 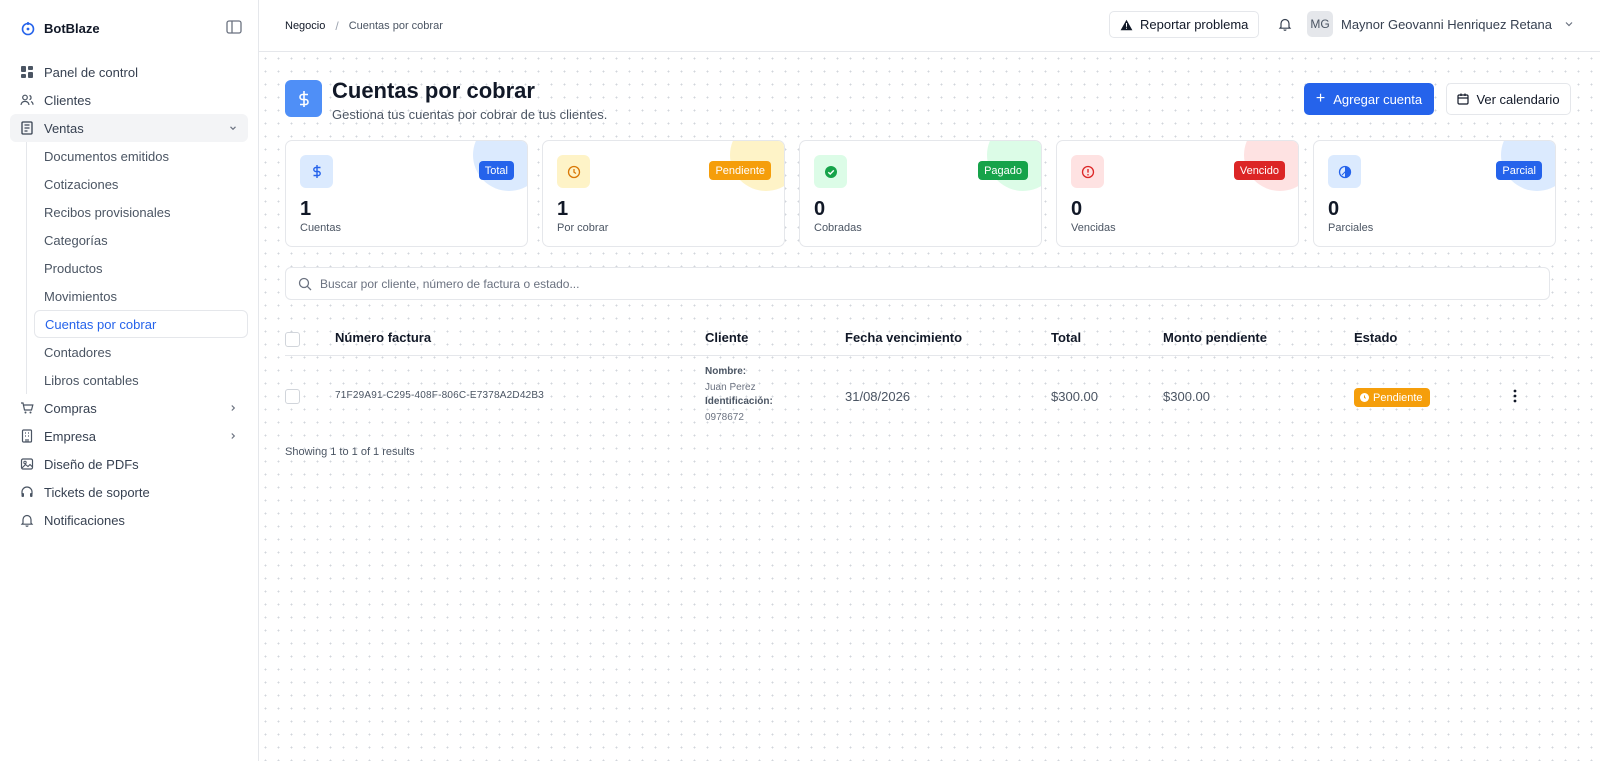 What do you see at coordinates (1177, 193) in the screenshot?
I see `summary-card-vencido: Vencido 0 Vencidas` at bounding box center [1177, 193].